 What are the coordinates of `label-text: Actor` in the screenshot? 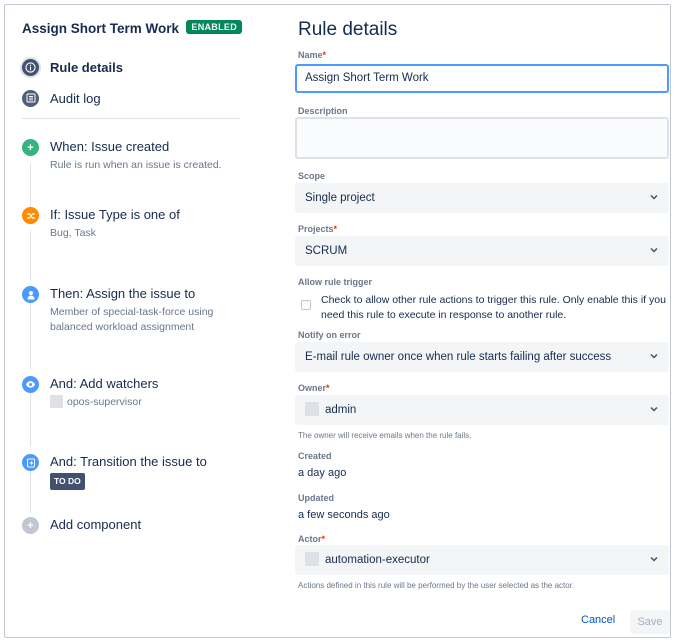 It's located at (310, 539).